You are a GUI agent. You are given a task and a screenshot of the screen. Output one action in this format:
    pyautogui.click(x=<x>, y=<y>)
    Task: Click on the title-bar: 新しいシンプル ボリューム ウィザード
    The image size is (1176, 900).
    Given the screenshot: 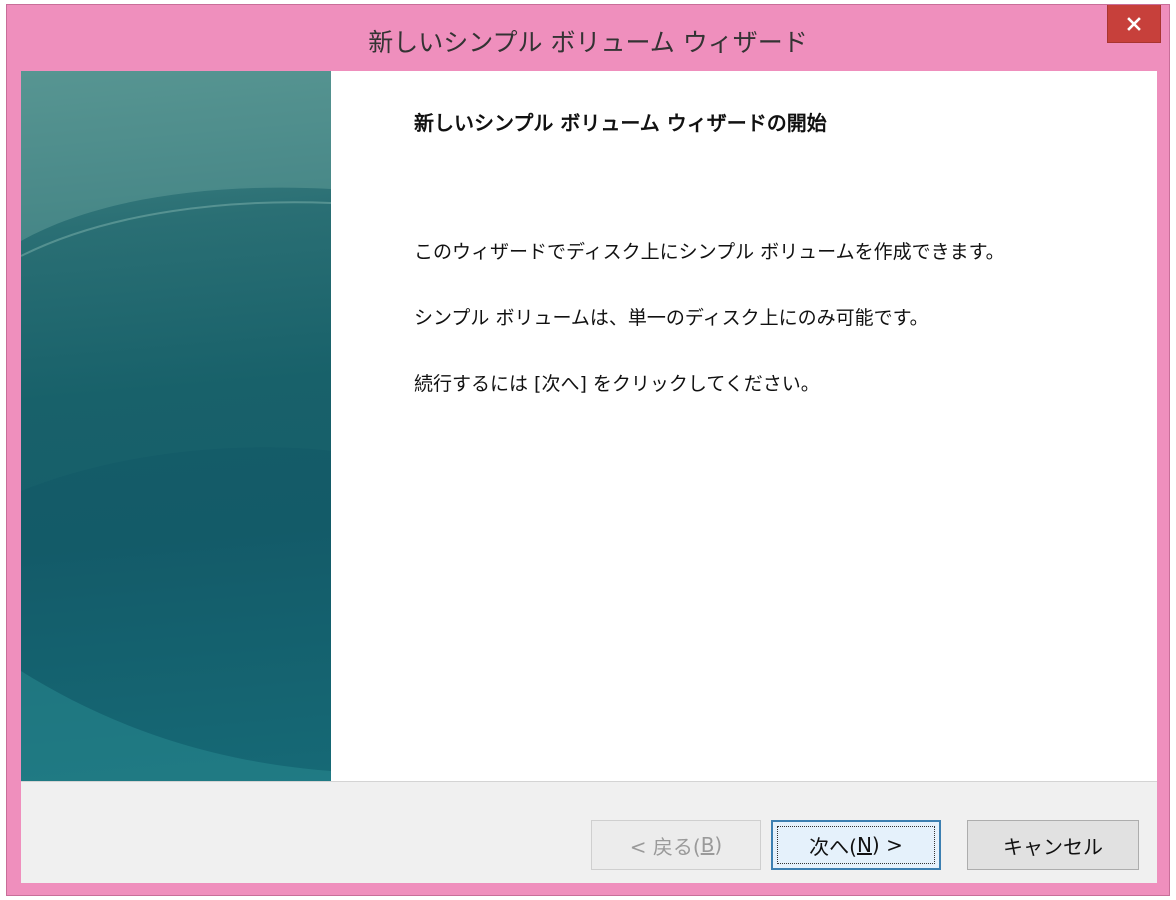 What is the action you would take?
    pyautogui.click(x=588, y=38)
    